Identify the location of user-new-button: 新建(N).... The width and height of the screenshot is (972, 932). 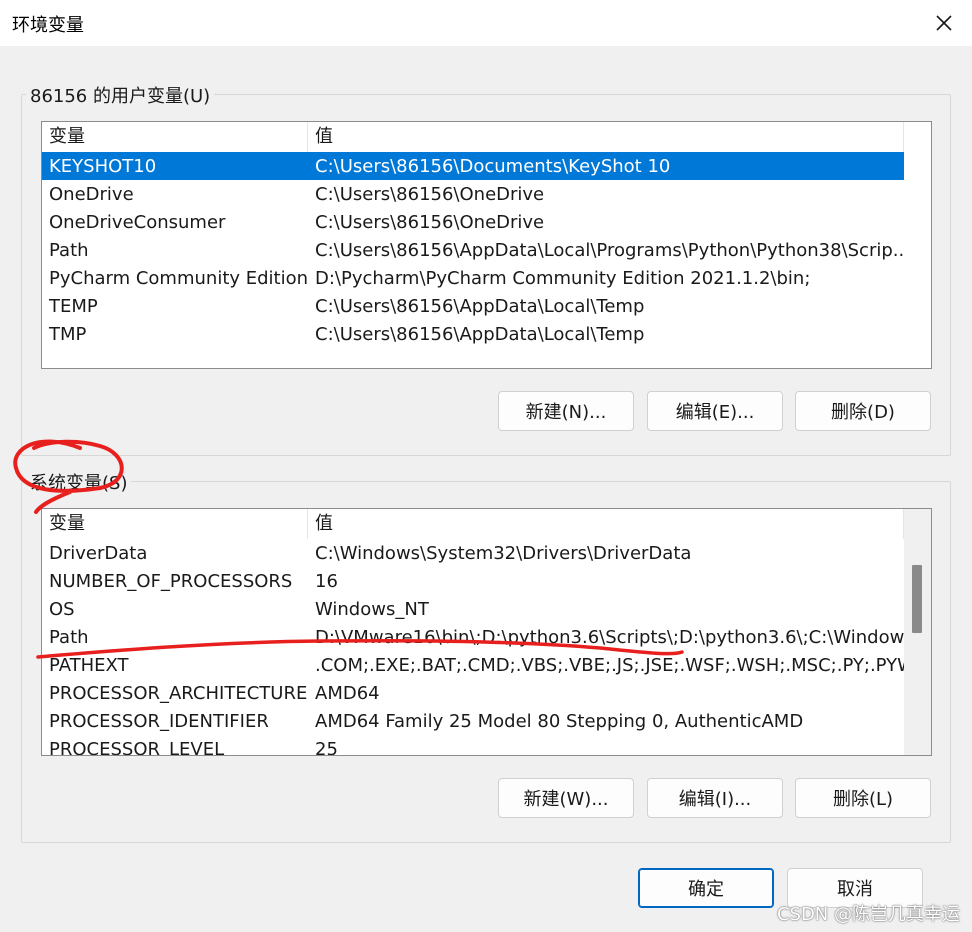
(566, 411).